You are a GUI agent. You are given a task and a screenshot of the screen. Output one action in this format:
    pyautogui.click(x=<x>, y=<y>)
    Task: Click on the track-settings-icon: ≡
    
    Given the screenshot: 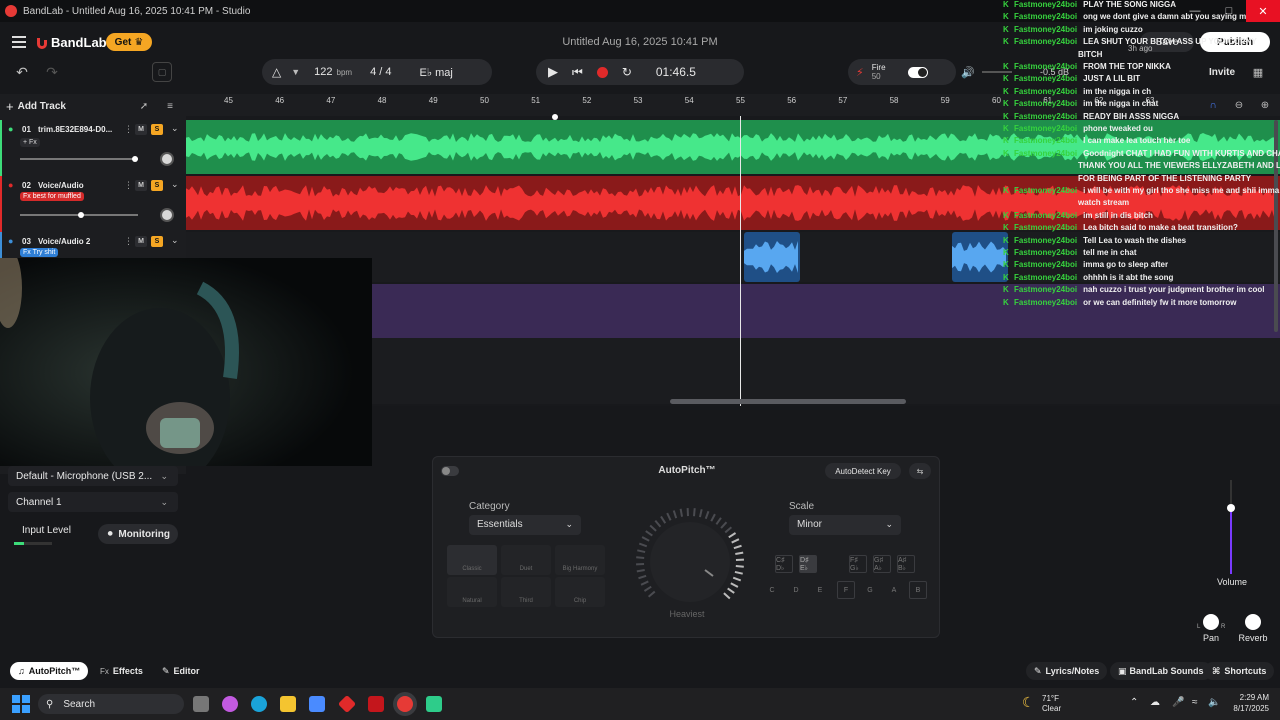 What is the action you would take?
    pyautogui.click(x=170, y=106)
    